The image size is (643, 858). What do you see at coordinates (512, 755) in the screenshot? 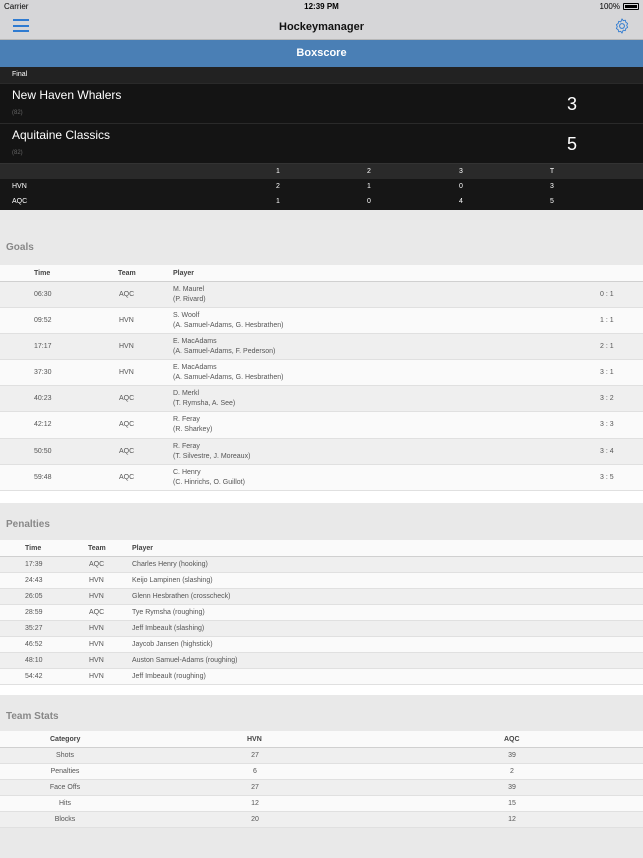
I see `stat-away: 39` at bounding box center [512, 755].